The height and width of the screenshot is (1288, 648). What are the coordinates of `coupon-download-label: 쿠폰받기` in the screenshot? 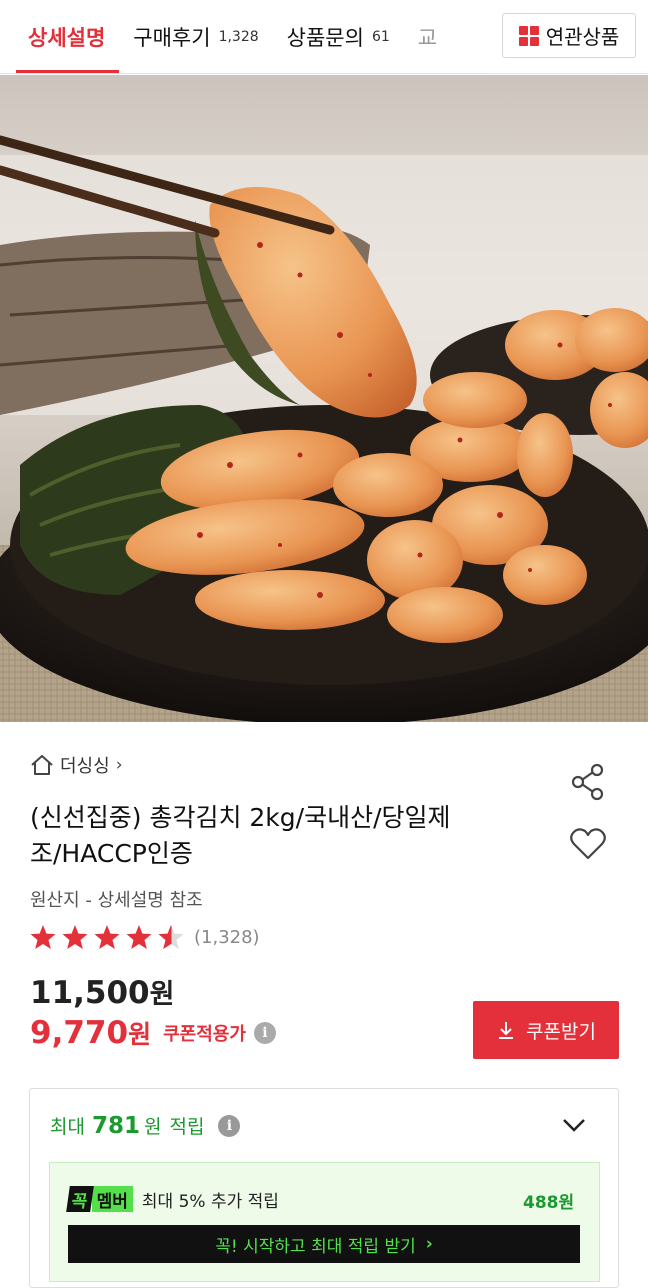 It's located at (561, 1031).